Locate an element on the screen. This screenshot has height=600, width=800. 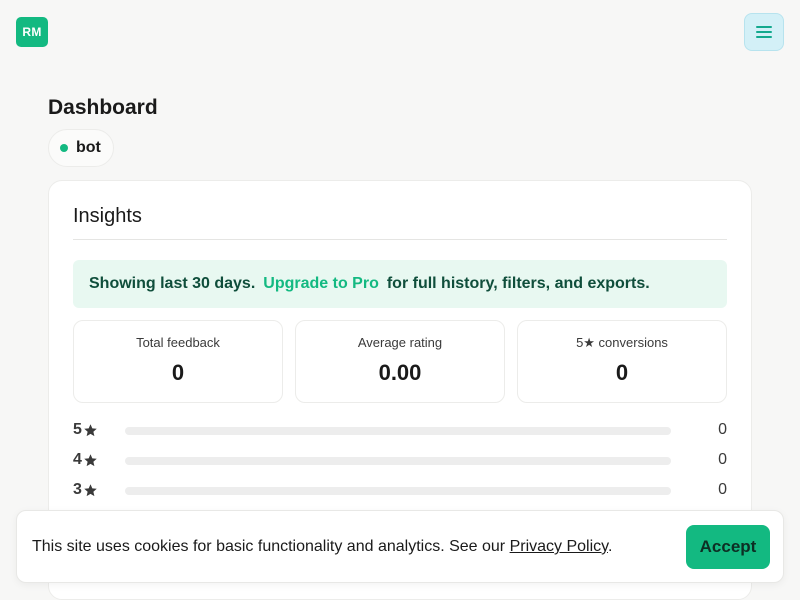
rating-label: 5 is located at coordinates (85, 430).